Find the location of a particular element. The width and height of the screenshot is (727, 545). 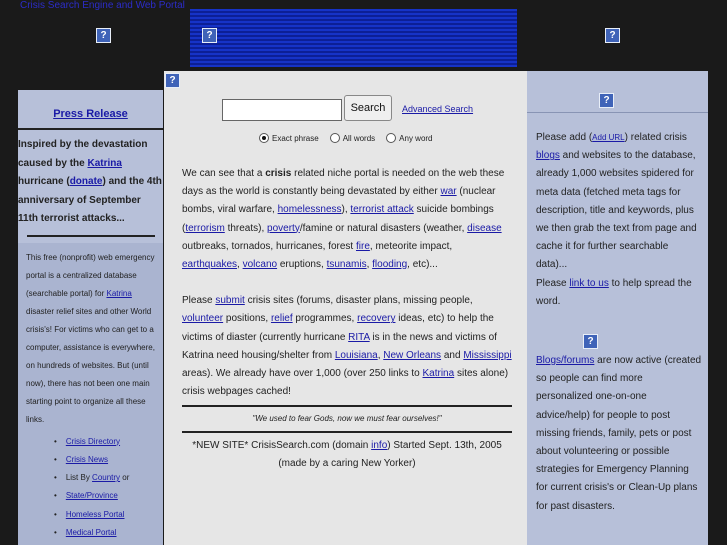

list-item: Crisis Directory is located at coordinates (111, 442).